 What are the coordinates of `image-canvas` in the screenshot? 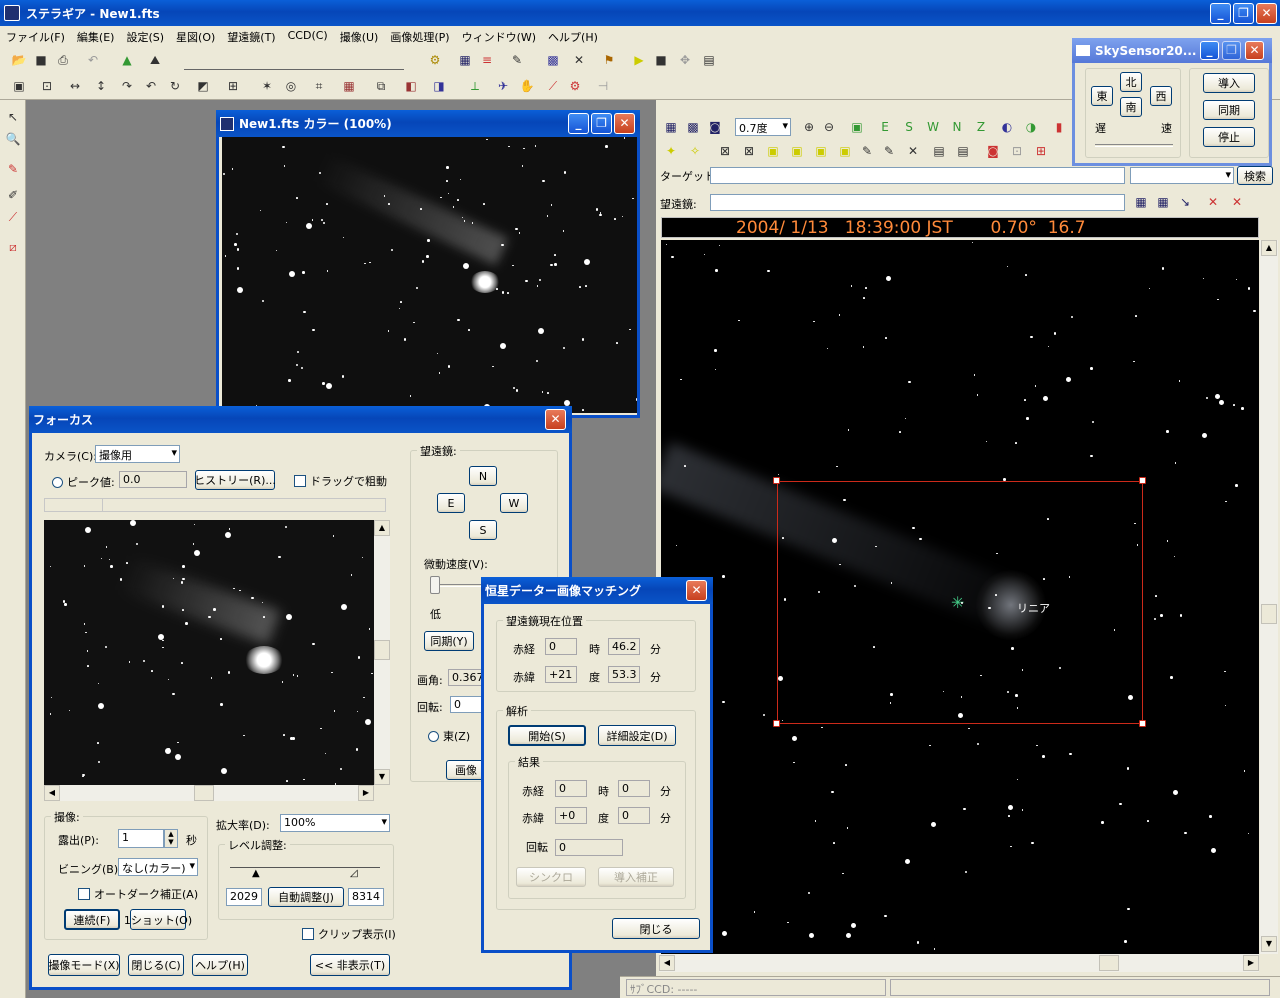 It's located at (429, 275).